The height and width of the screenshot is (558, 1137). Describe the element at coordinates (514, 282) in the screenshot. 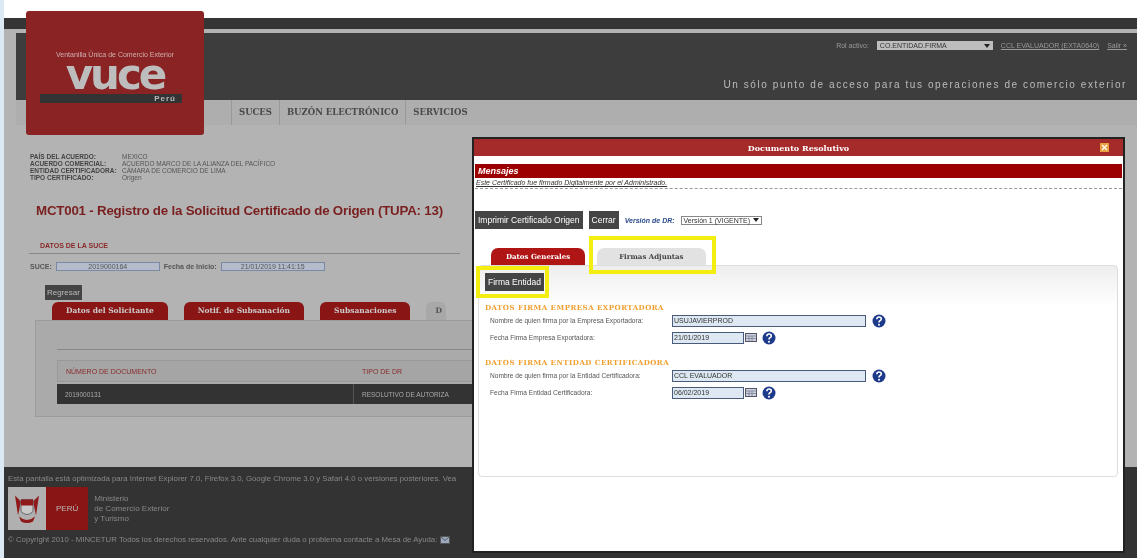

I see `firma-entidad-button: Firma Entidad` at that location.